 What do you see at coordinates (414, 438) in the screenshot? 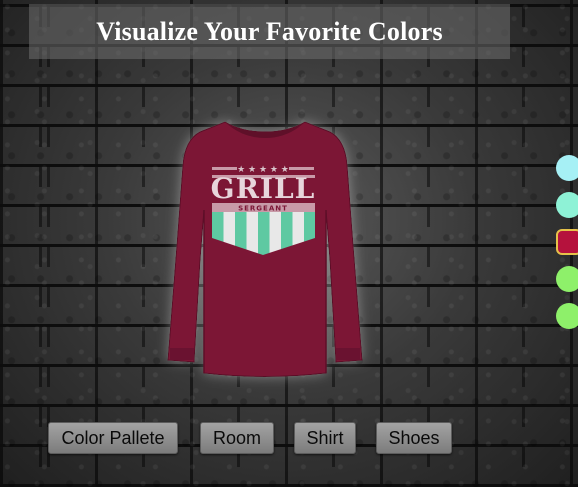
I see `shoes-button: Shoes` at bounding box center [414, 438].